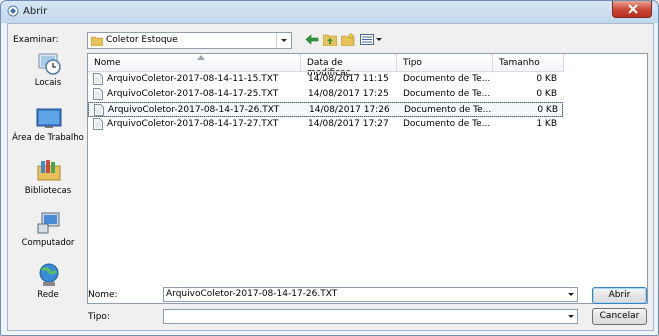 The width and height of the screenshot is (659, 336). What do you see at coordinates (35, 11) in the screenshot?
I see `window-title: Abrir` at bounding box center [35, 11].